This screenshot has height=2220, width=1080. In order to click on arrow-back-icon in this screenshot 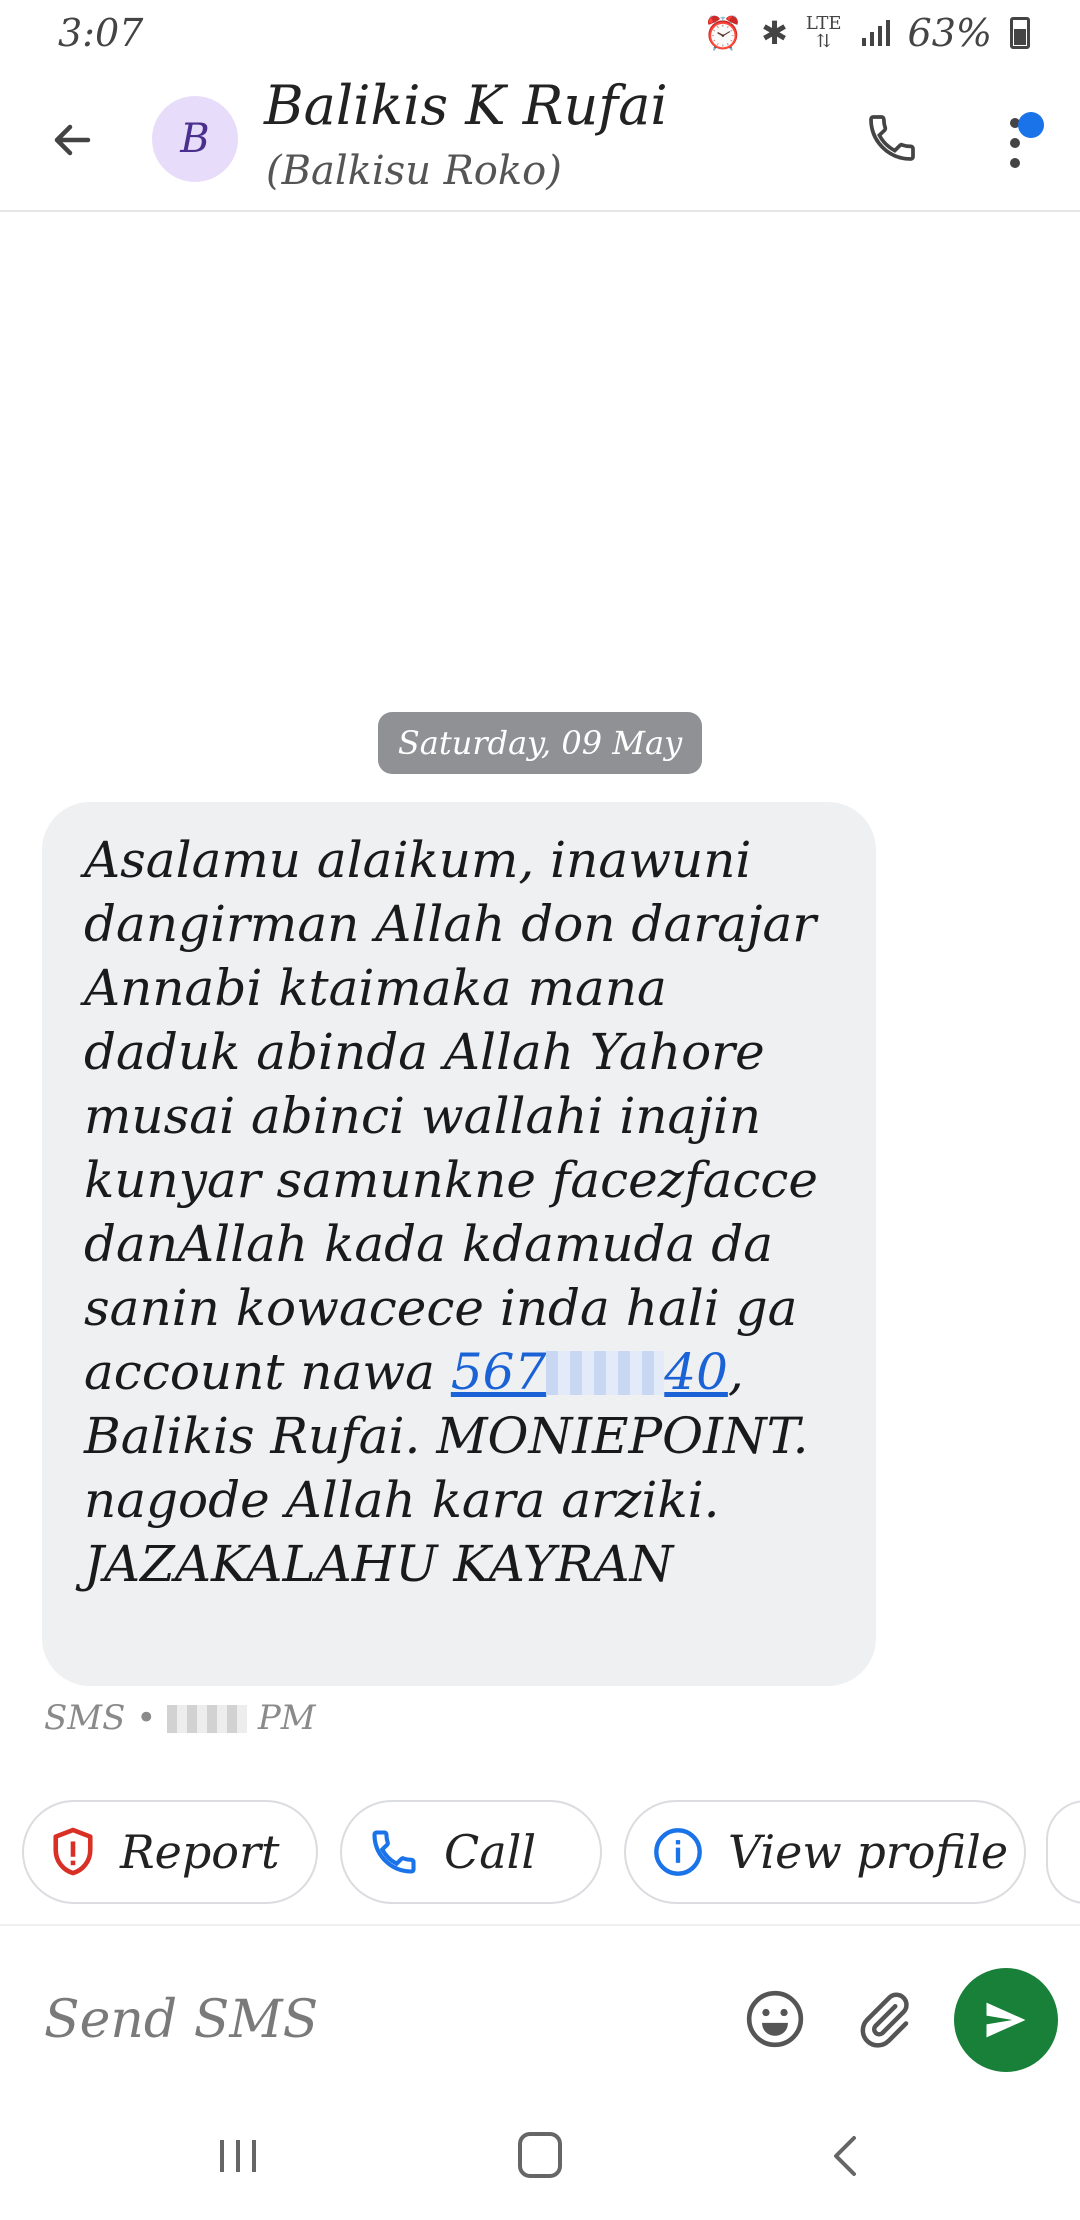, I will do `click(72, 140)`.